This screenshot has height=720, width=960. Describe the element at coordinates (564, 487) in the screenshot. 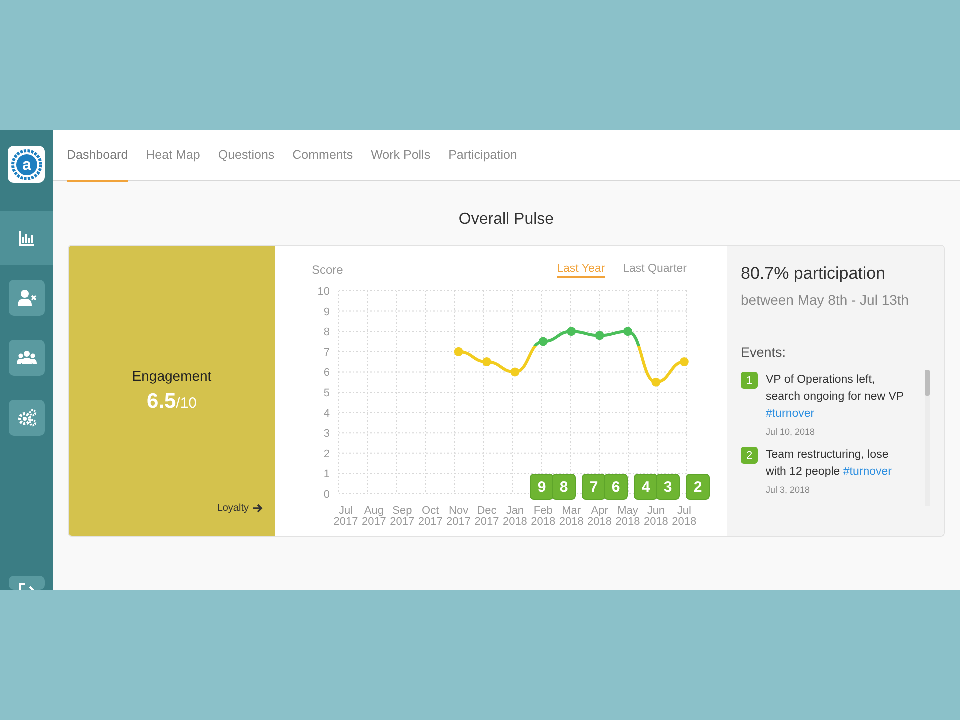

I see `event-marker: 8` at that location.